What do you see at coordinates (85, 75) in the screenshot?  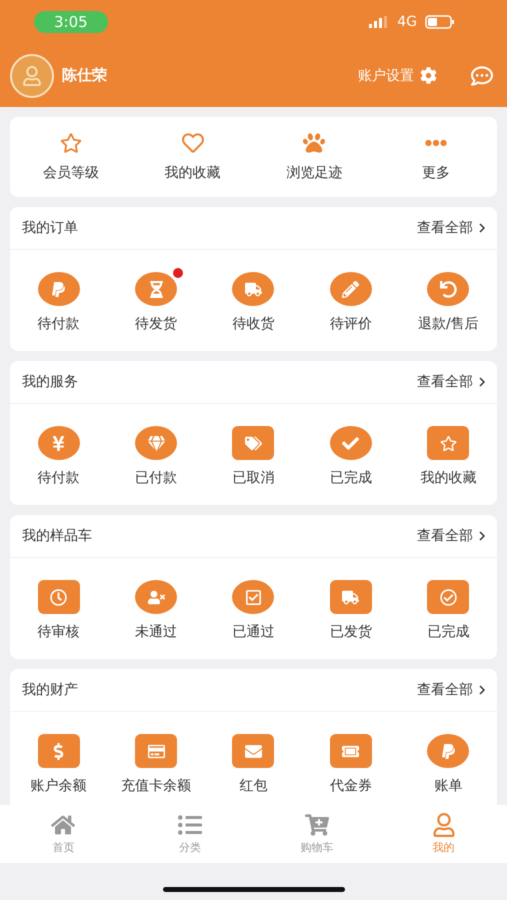 I see `user-name: 陈仕荣` at bounding box center [85, 75].